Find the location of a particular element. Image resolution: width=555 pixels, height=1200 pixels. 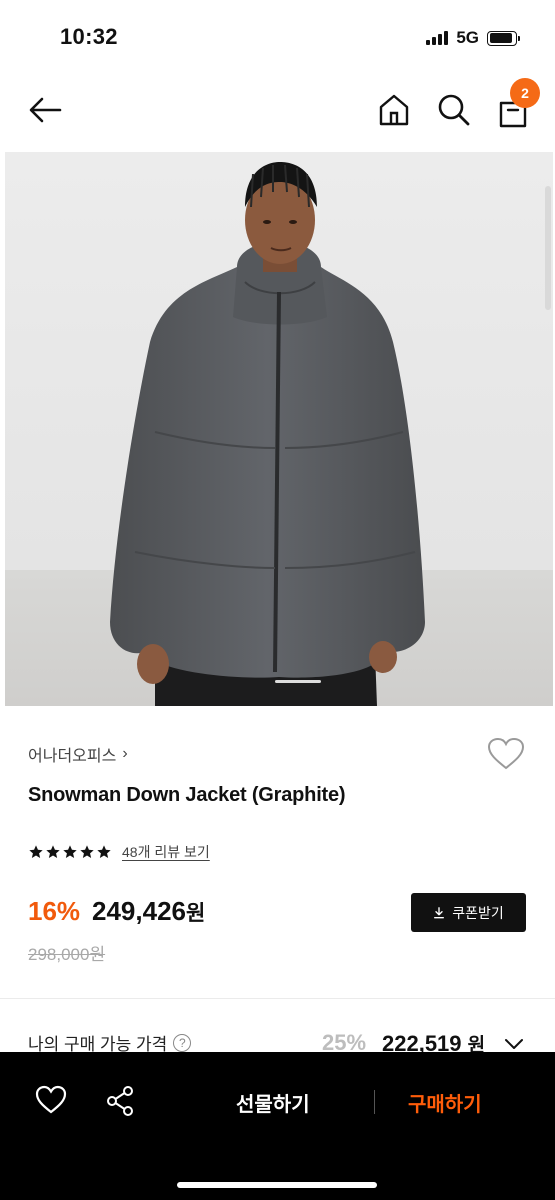

top-navigation: 2 is located at coordinates (277, 111).